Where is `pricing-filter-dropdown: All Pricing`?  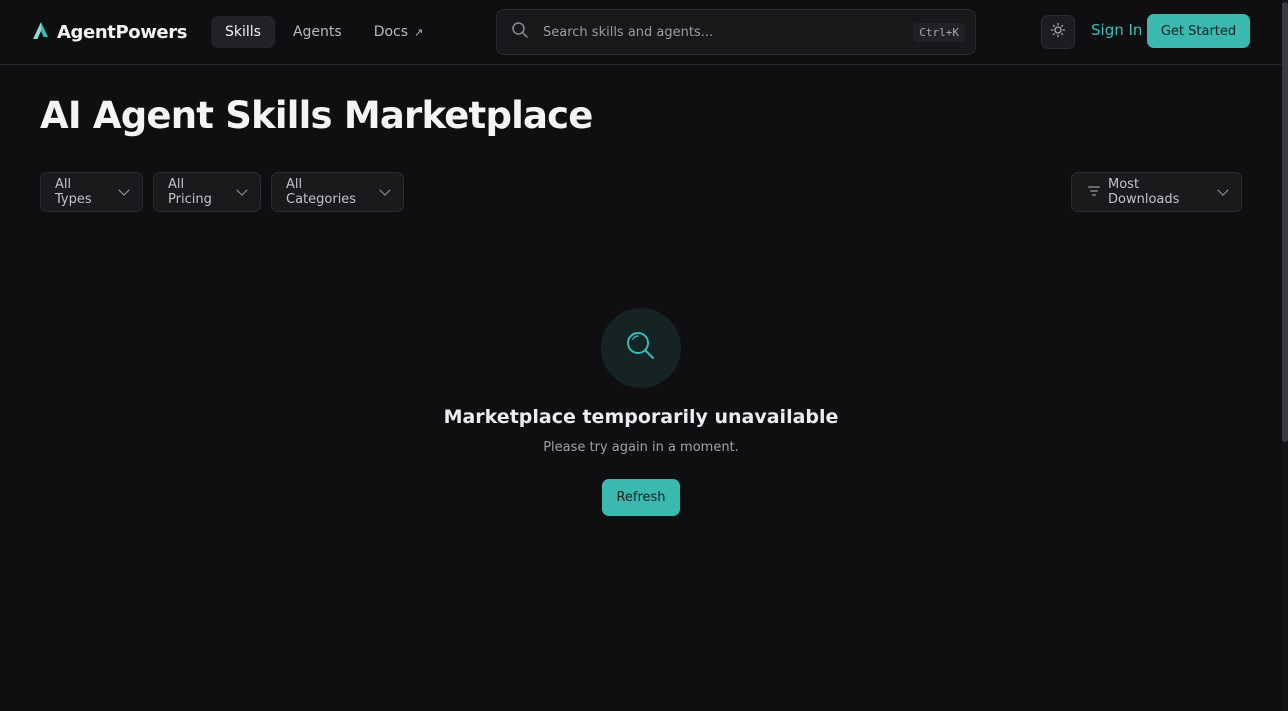 pricing-filter-dropdown: All Pricing is located at coordinates (207, 192).